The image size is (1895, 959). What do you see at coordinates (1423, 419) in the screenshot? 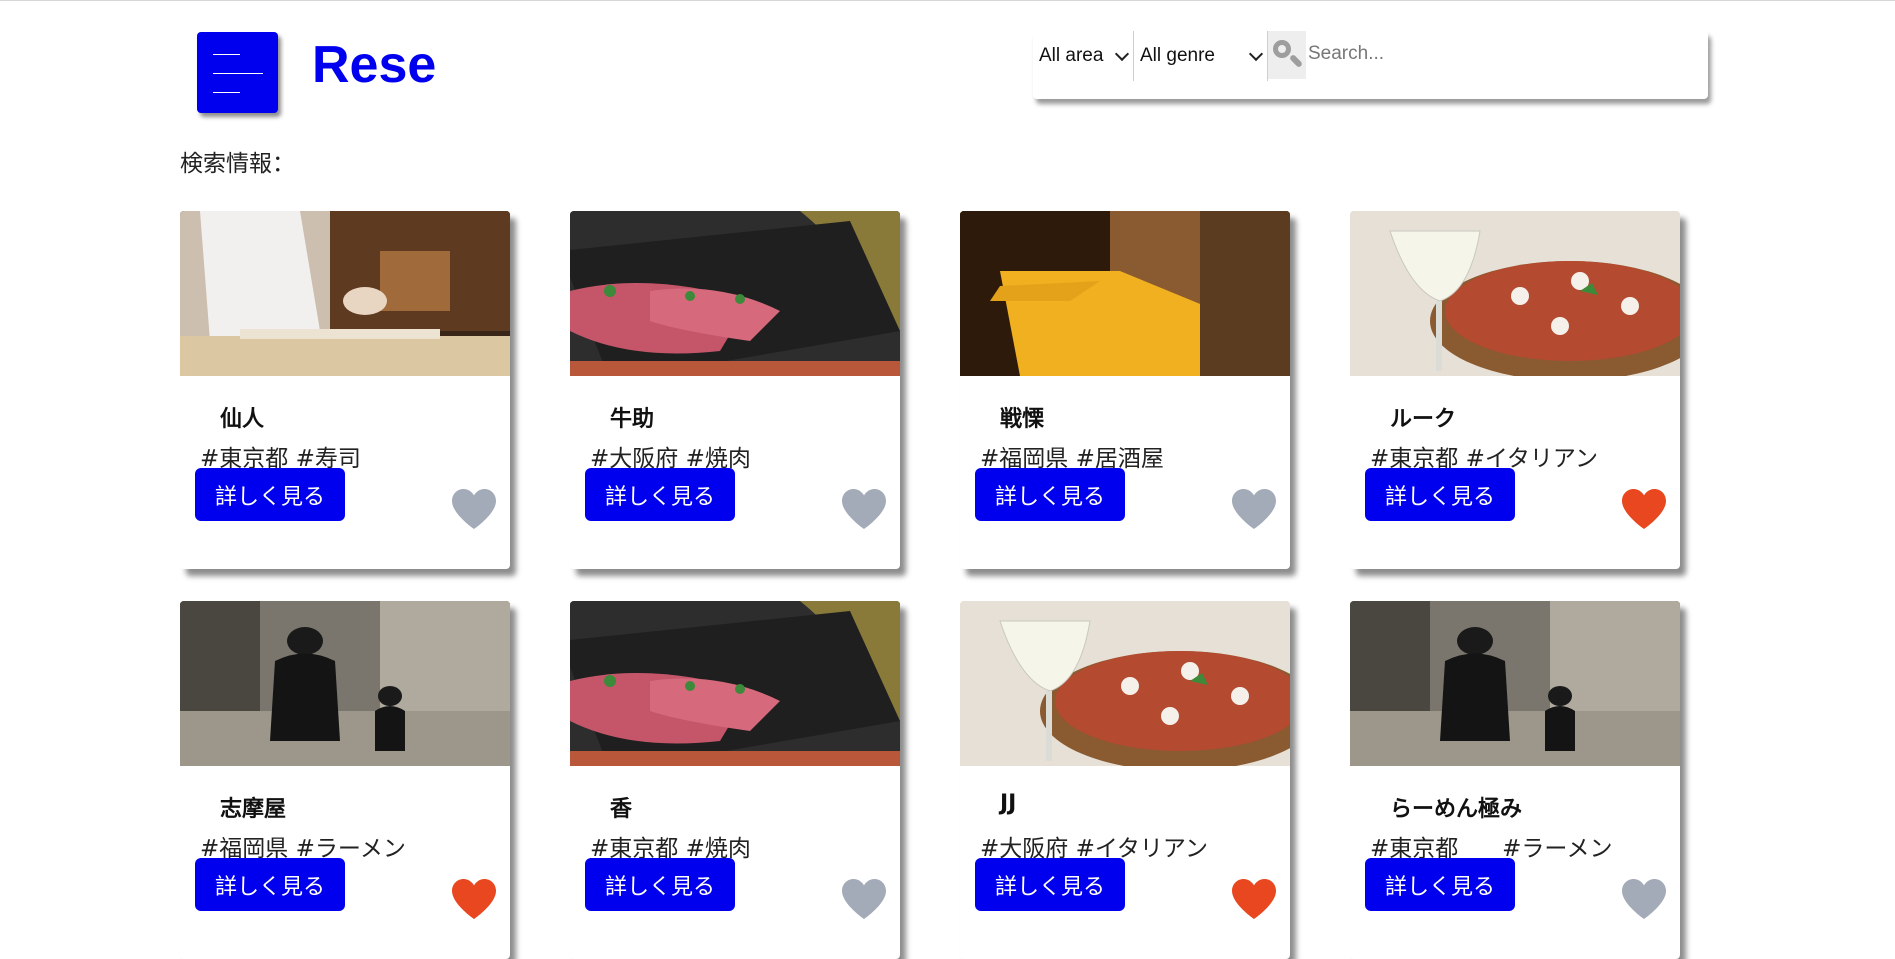
I see `shop-name: ルーク` at bounding box center [1423, 419].